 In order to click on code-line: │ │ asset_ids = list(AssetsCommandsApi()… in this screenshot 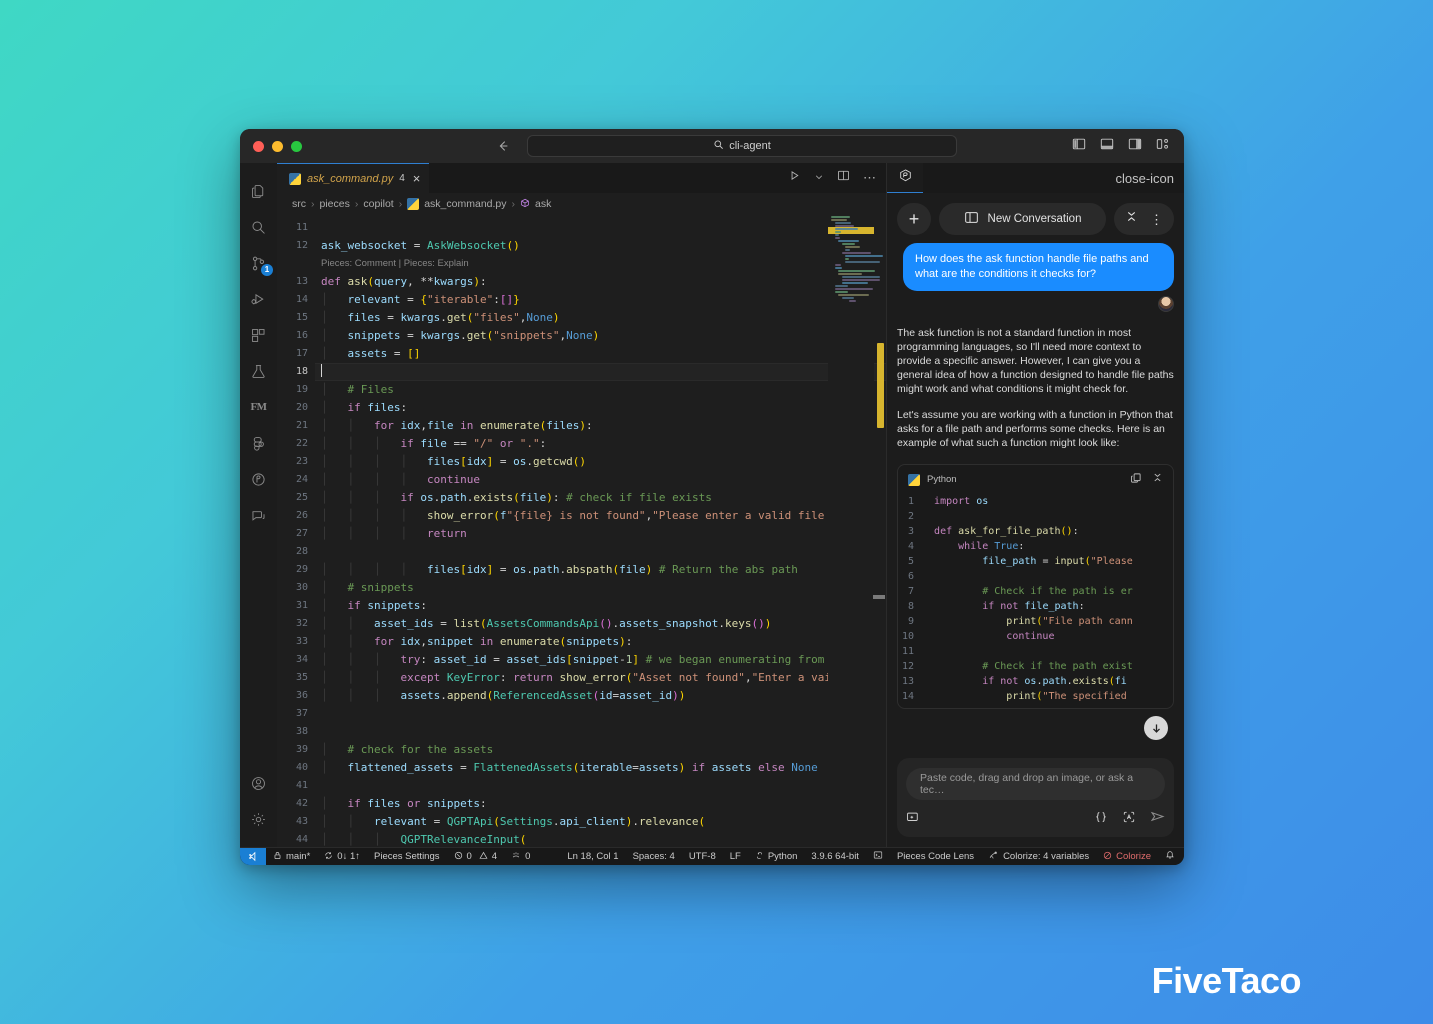, I will do `click(600, 624)`.